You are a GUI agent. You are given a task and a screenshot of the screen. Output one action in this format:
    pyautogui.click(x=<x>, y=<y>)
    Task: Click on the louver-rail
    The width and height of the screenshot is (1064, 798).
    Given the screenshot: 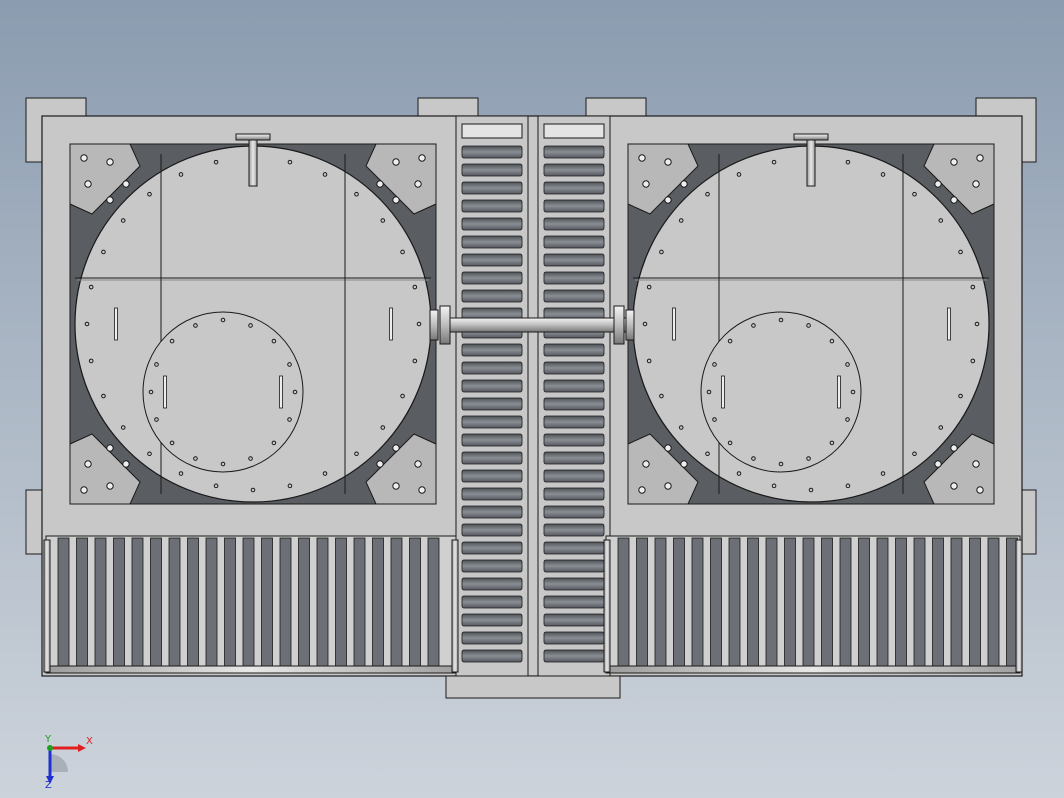 What is the action you would take?
    pyautogui.click(x=251, y=669)
    